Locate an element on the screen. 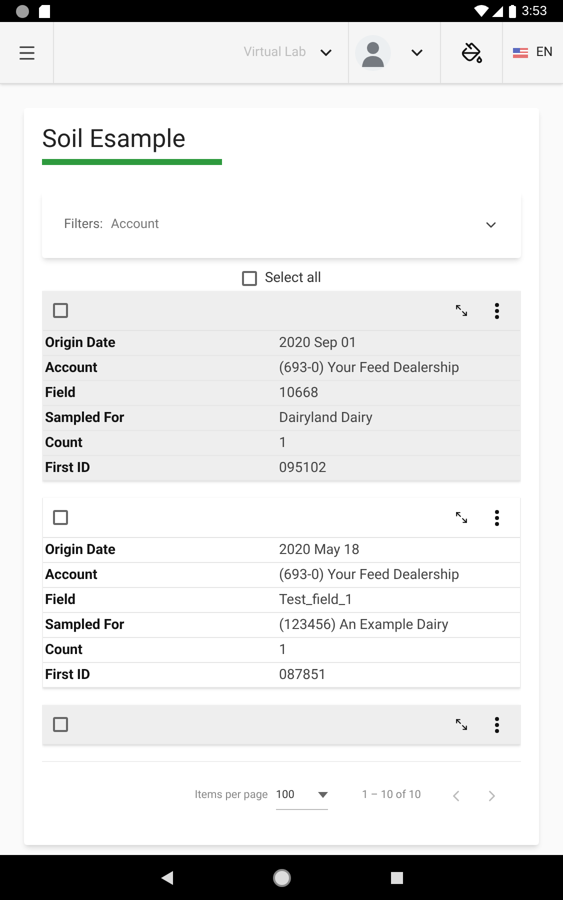 The width and height of the screenshot is (563, 900). field-value: 10668 is located at coordinates (298, 393).